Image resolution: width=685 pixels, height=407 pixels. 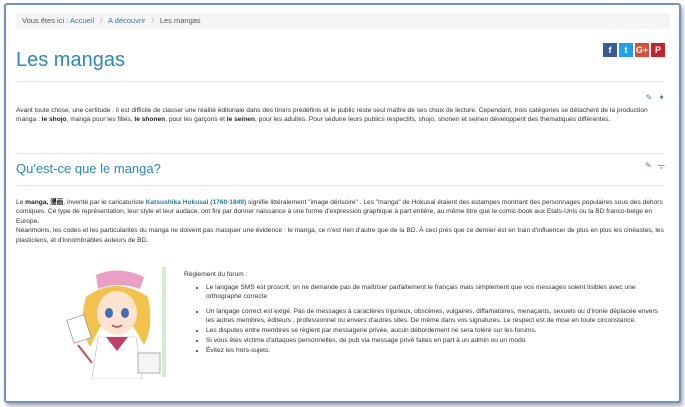 What do you see at coordinates (626, 50) in the screenshot?
I see `twitter-icon: t` at bounding box center [626, 50].